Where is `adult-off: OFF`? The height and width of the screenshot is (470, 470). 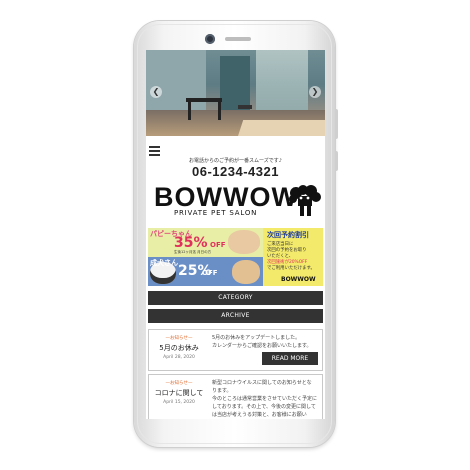
adult-off: OFF is located at coordinates (210, 273).